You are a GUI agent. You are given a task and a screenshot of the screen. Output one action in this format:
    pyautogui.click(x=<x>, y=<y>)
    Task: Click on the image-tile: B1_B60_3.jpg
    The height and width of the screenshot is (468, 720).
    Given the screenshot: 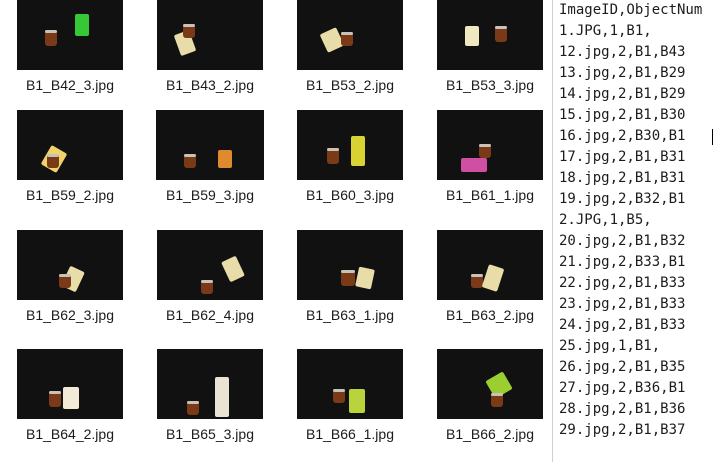 What is the action you would take?
    pyautogui.click(x=350, y=169)
    